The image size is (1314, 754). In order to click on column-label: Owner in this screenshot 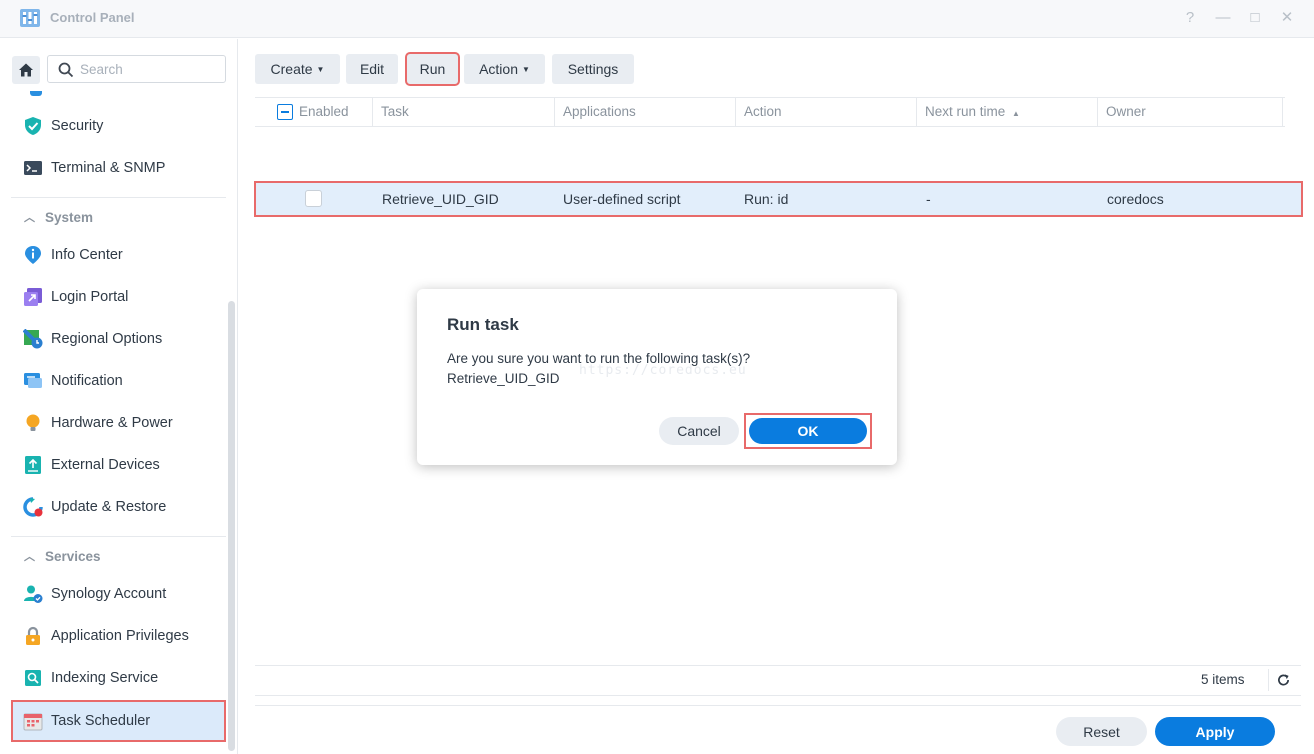, I will do `click(1126, 111)`.